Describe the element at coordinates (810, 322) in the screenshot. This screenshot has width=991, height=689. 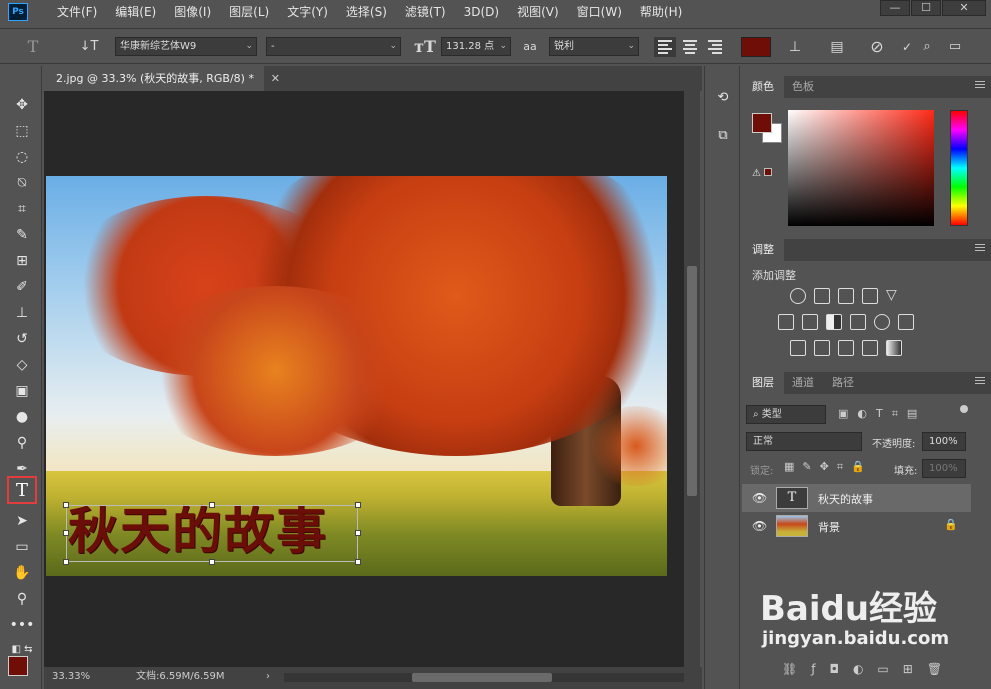
I see `color-balance-icon` at that location.